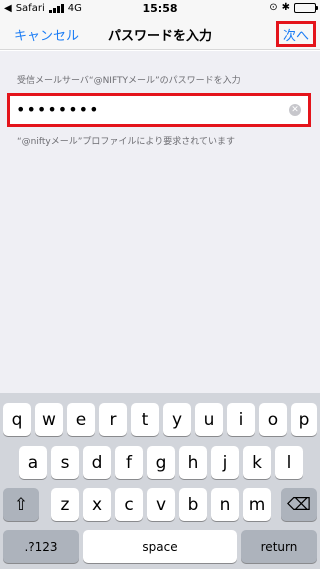 The height and width of the screenshot is (569, 320). I want to click on key-b: b, so click(193, 504).